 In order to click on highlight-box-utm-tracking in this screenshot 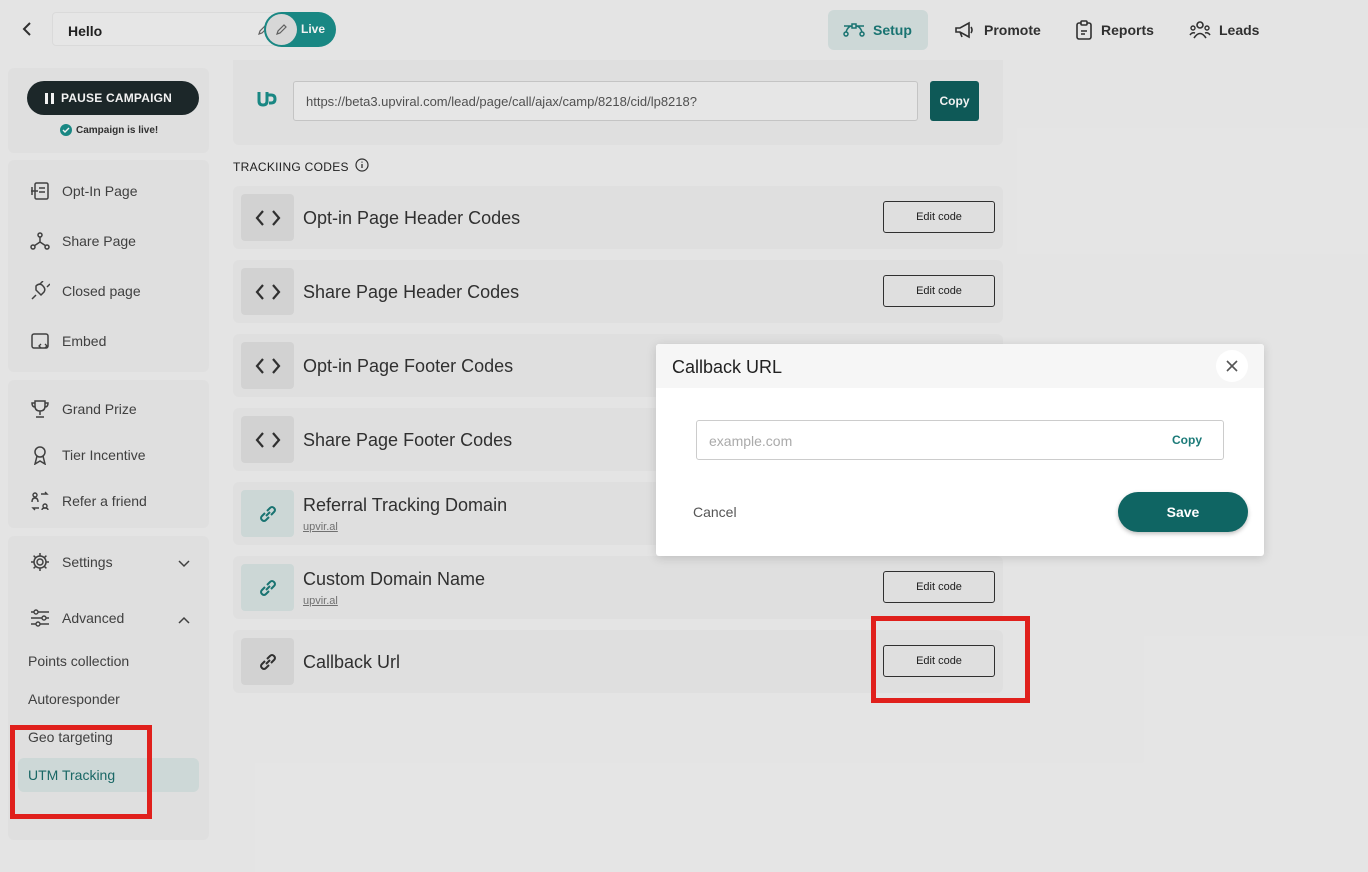, I will do `click(81, 772)`.